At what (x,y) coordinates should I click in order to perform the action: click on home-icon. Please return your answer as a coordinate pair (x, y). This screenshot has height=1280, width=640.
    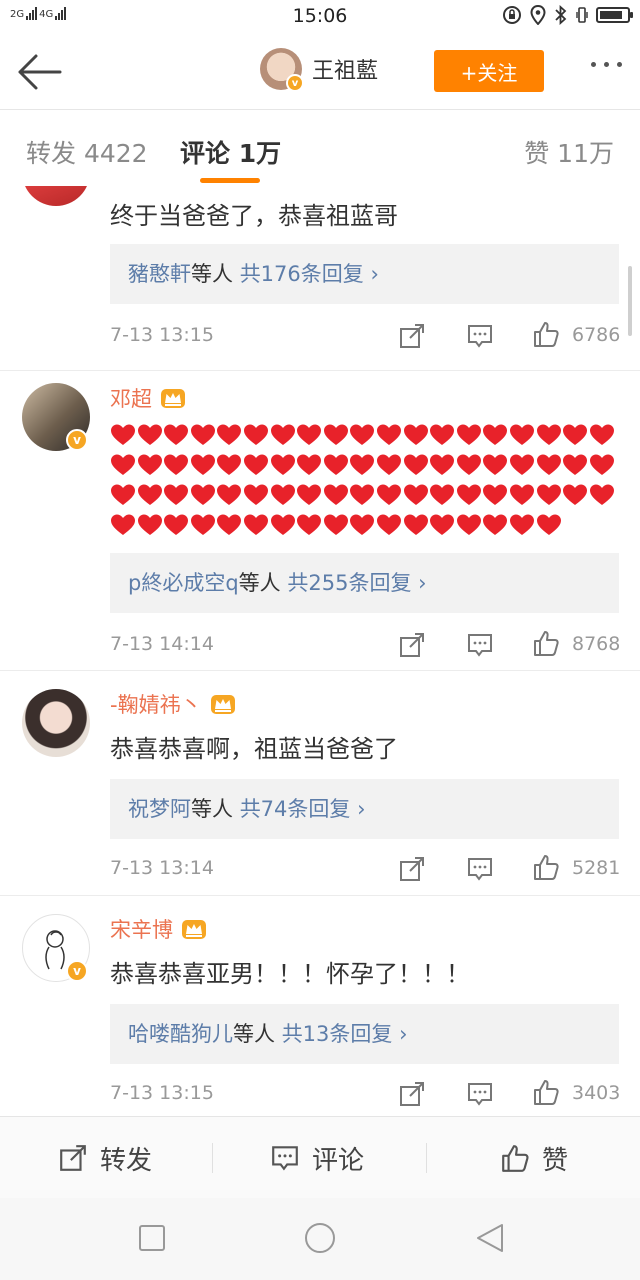
    Looking at the image, I should click on (320, 1238).